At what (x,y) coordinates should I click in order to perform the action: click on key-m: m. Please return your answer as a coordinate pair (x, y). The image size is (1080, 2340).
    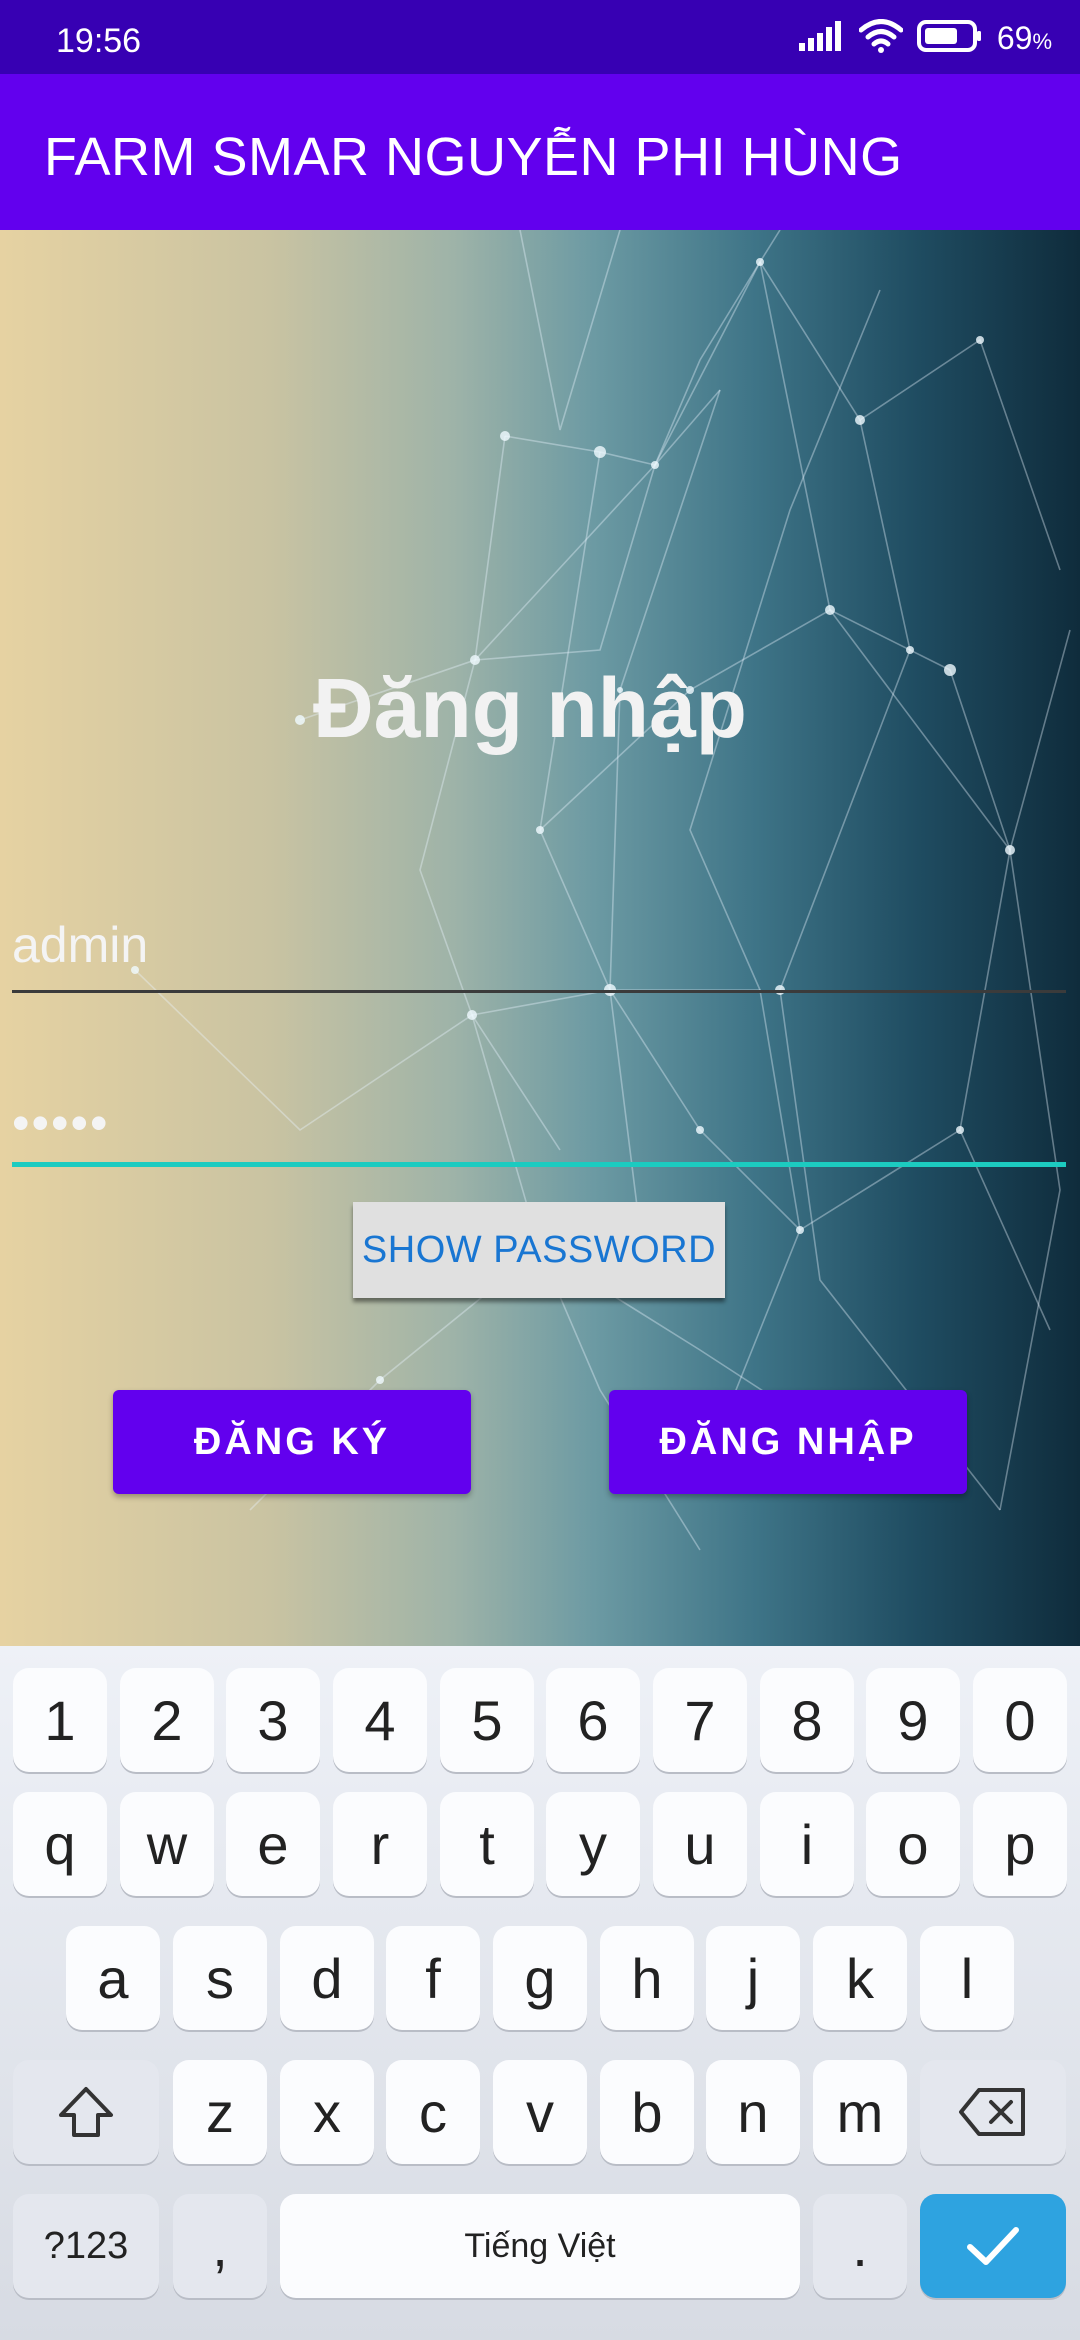
    Looking at the image, I should click on (860, 2112).